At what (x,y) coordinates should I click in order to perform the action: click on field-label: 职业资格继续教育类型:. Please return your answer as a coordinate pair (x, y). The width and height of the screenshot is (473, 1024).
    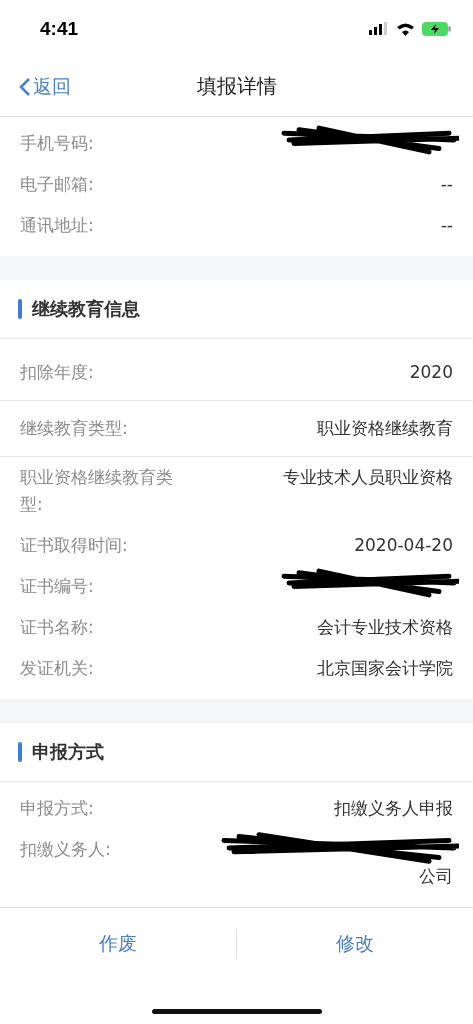
    Looking at the image, I should click on (97, 491).